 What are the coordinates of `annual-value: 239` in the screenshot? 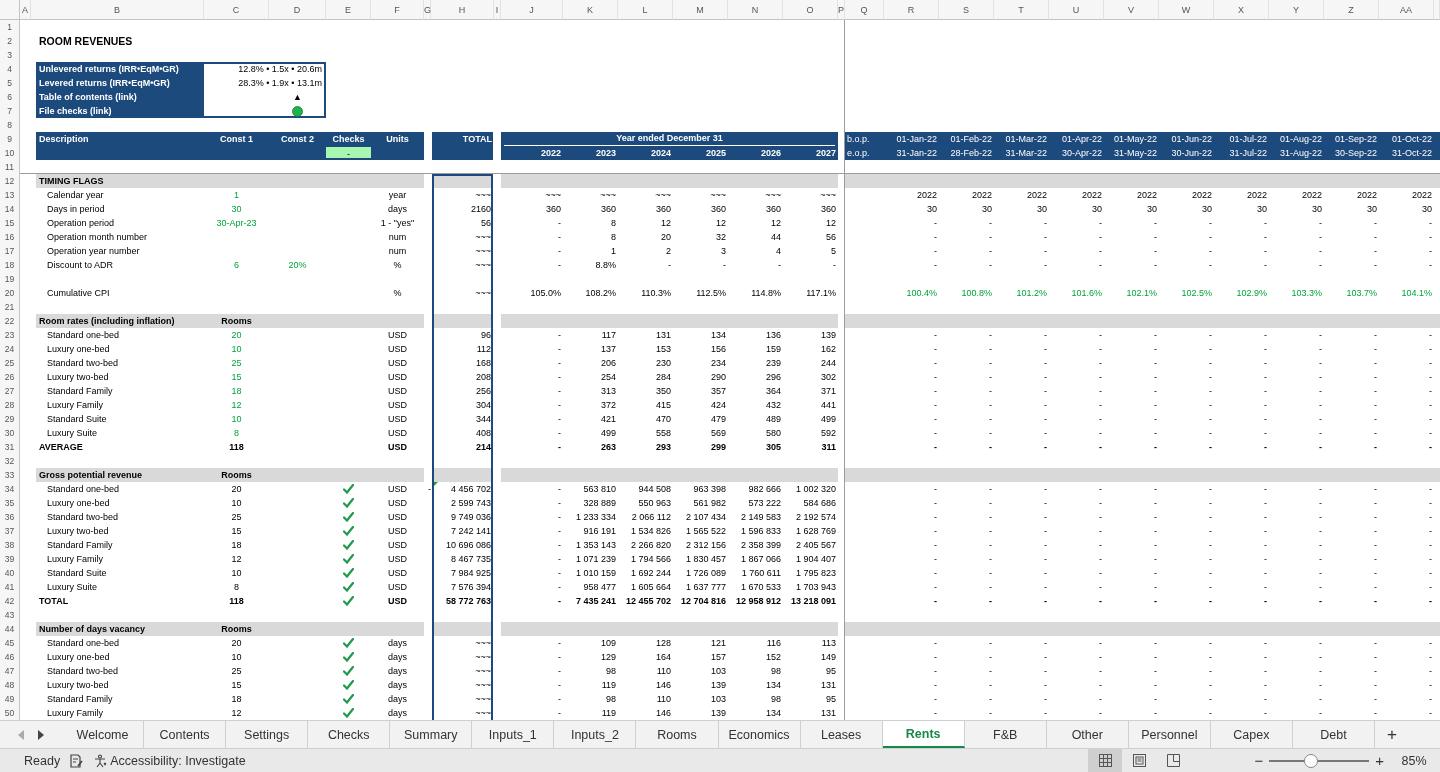 It's located at (773, 363).